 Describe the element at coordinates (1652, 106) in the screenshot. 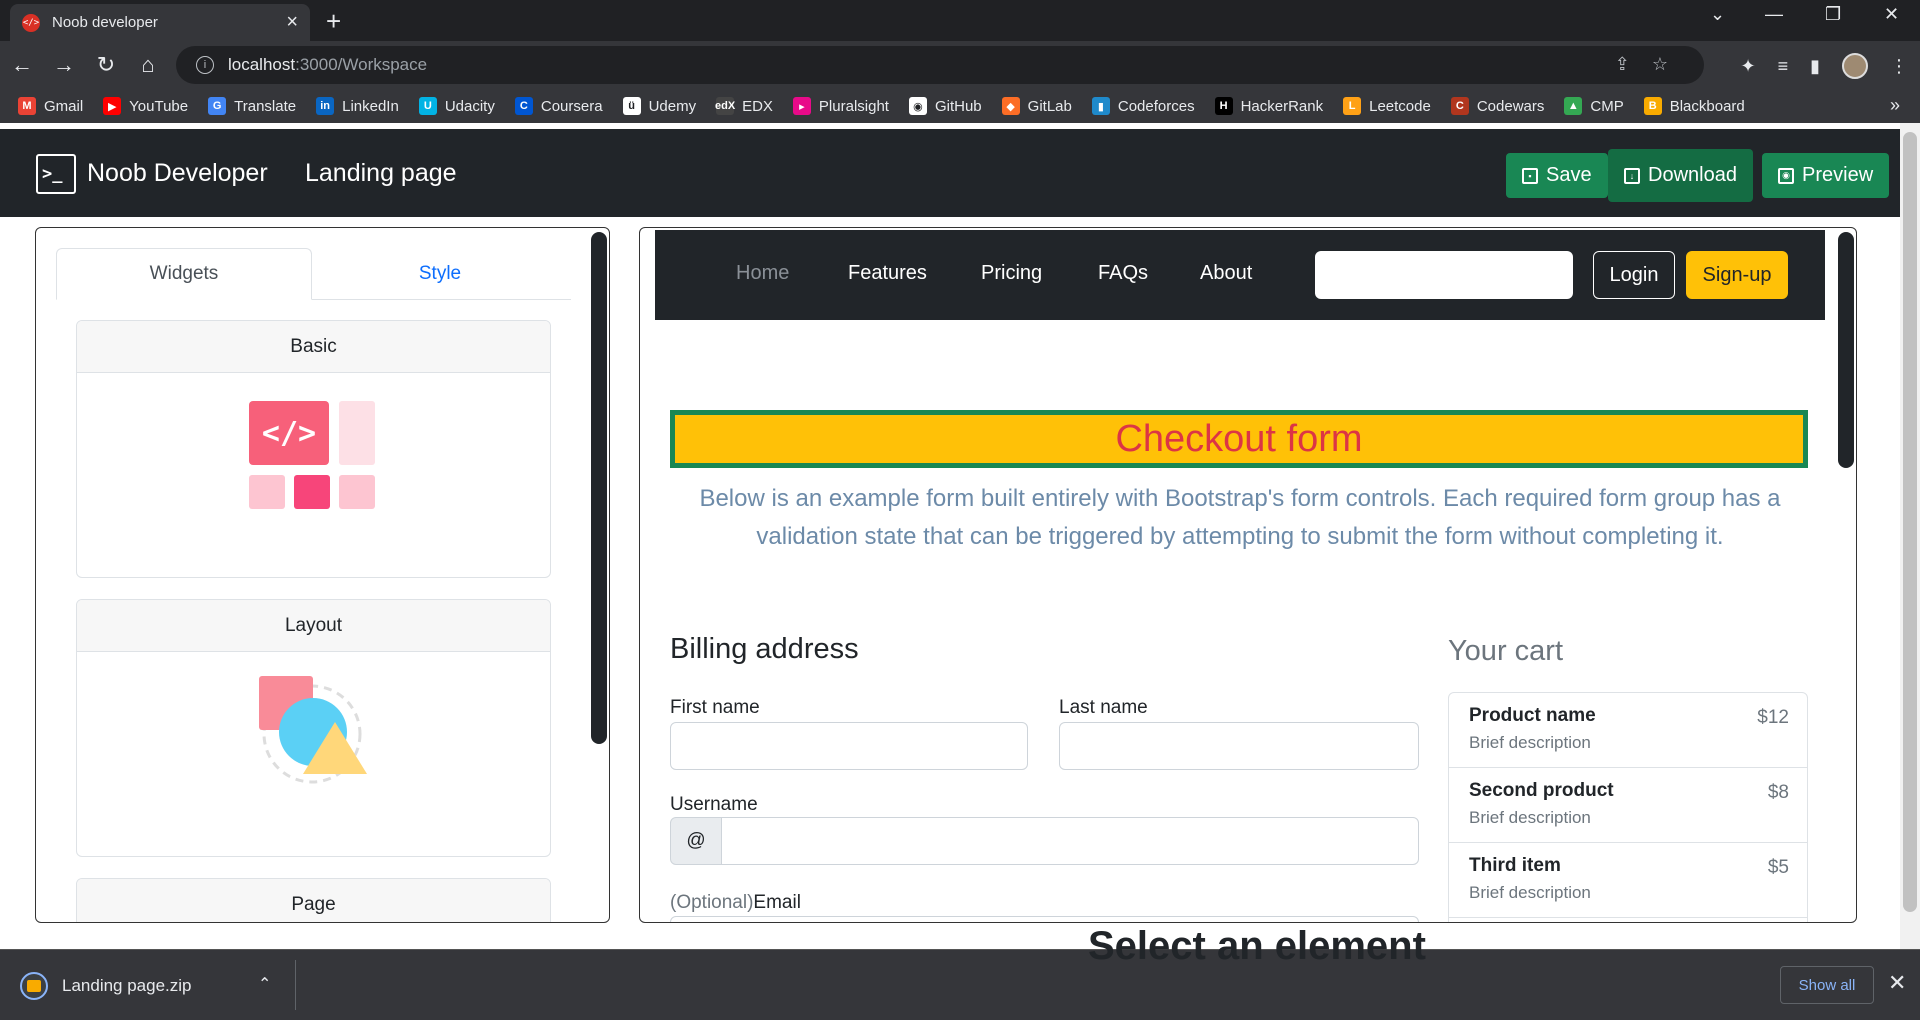

I see `blackboard-icon: B` at that location.